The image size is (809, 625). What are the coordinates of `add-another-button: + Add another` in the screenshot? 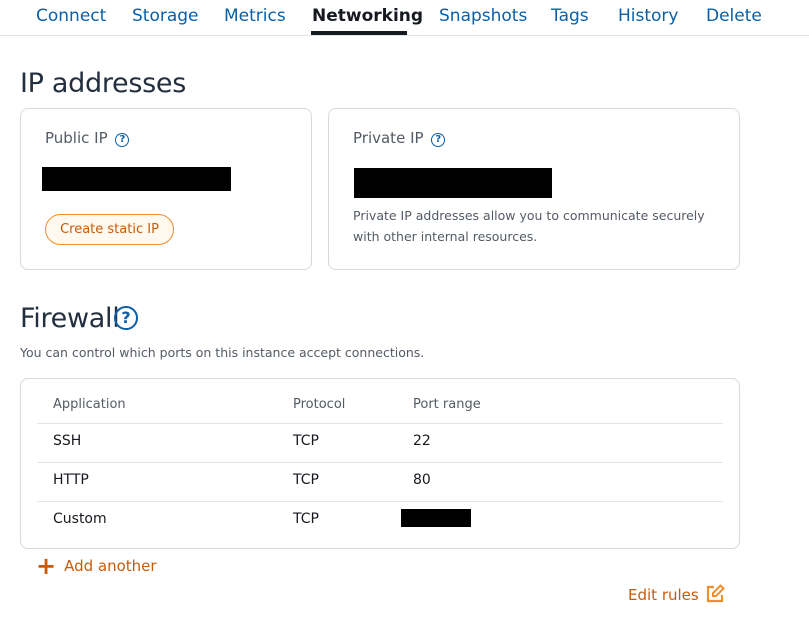 It's located at (96, 566).